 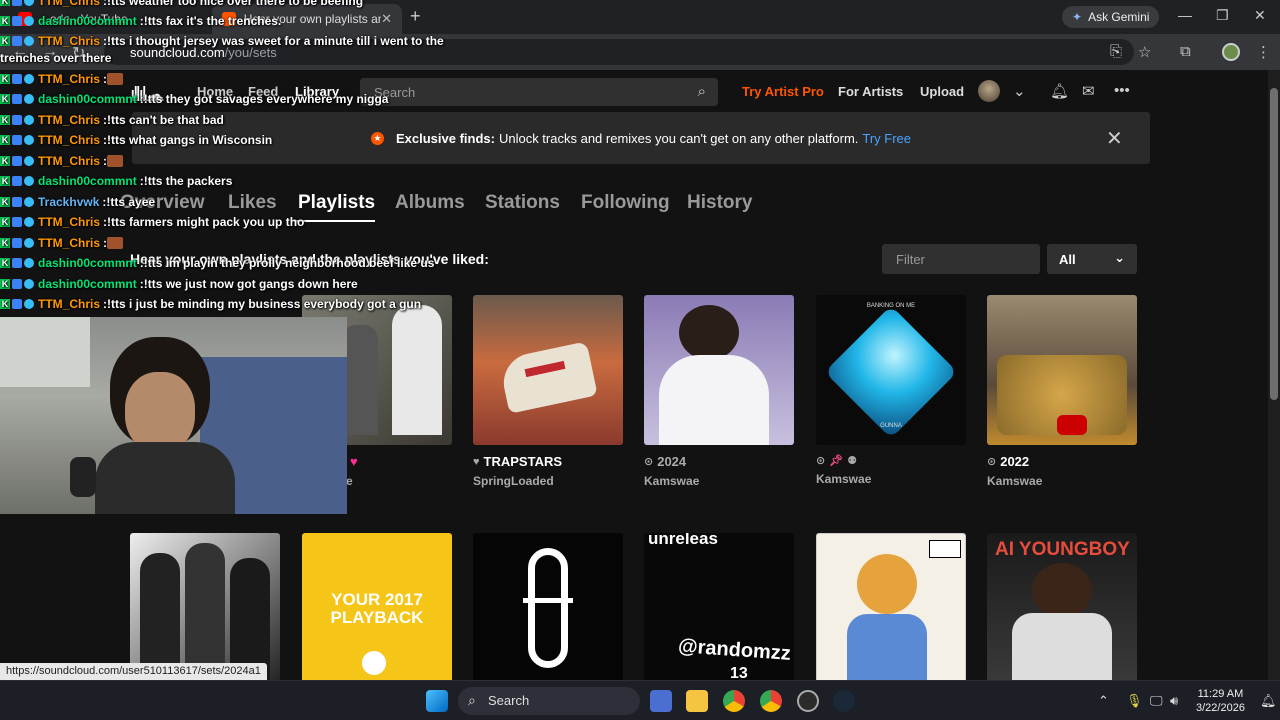 I want to click on tab-stations: Stations, so click(x=522, y=203).